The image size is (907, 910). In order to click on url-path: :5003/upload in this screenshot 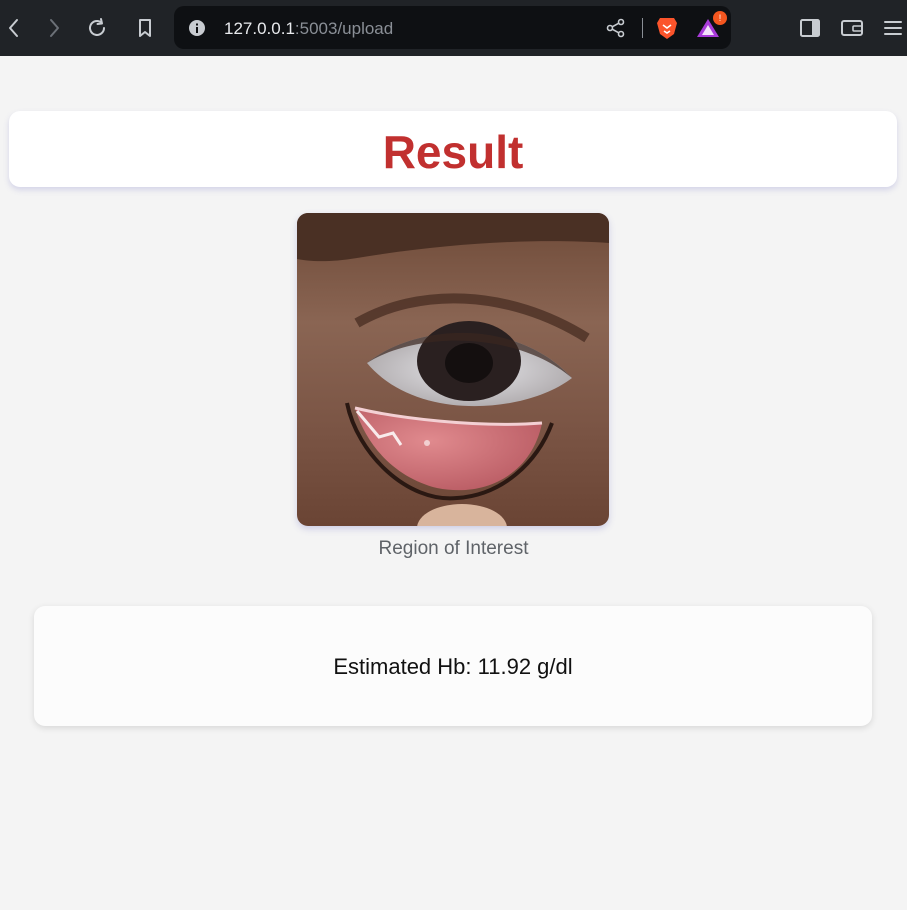, I will do `click(344, 28)`.